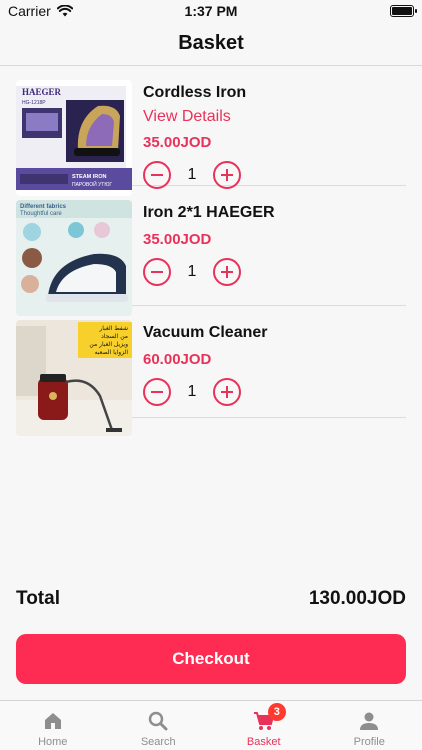 The image size is (422, 750). I want to click on image-line2: Thoughtful care, so click(41, 214).